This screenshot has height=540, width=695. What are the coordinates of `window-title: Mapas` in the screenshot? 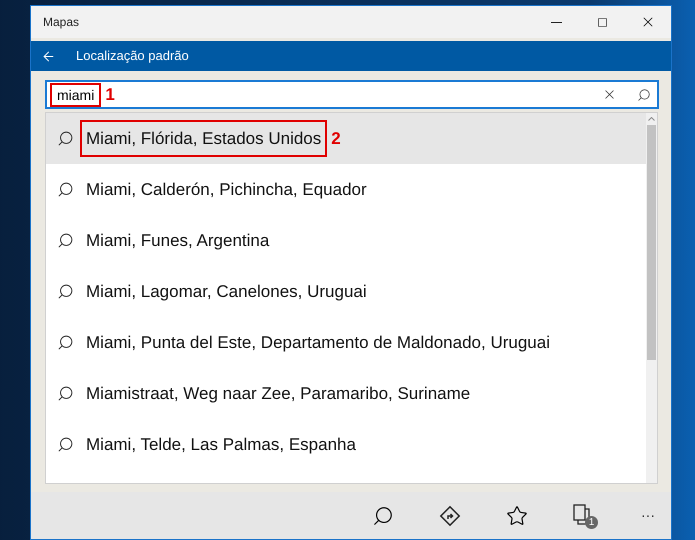 It's located at (61, 22).